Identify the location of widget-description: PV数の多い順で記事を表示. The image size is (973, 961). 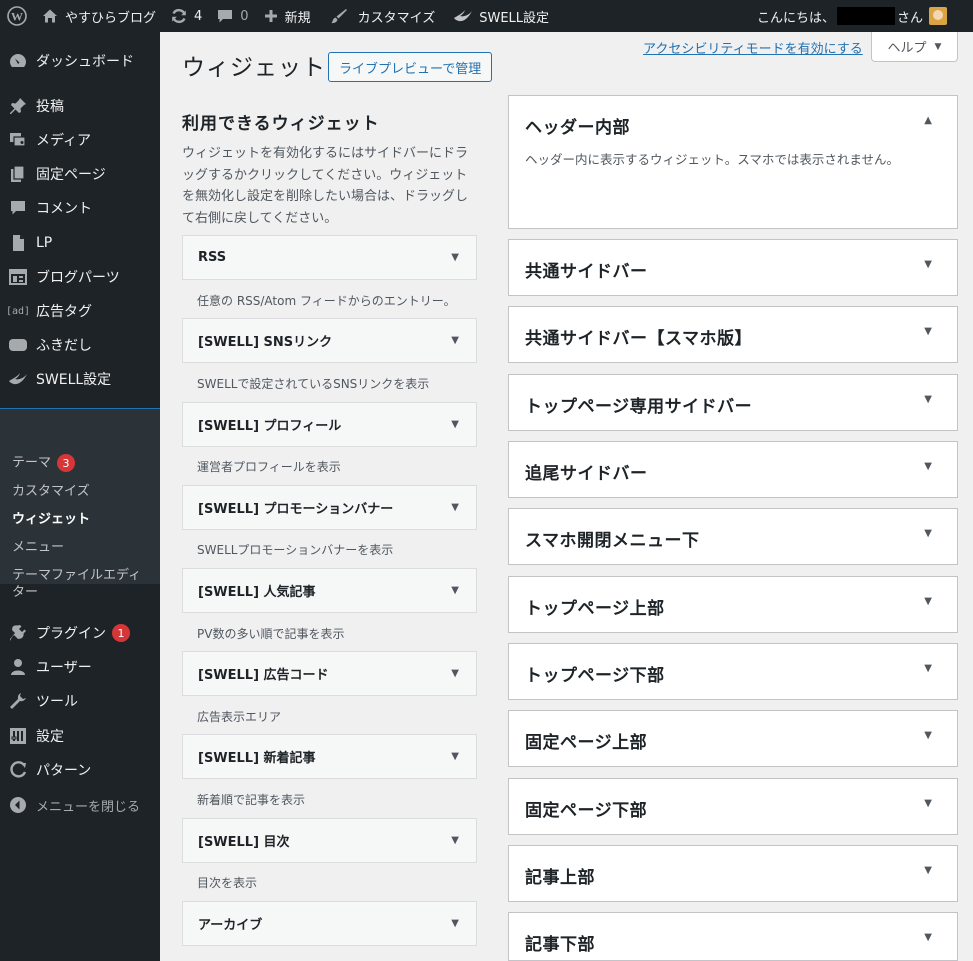
(271, 634).